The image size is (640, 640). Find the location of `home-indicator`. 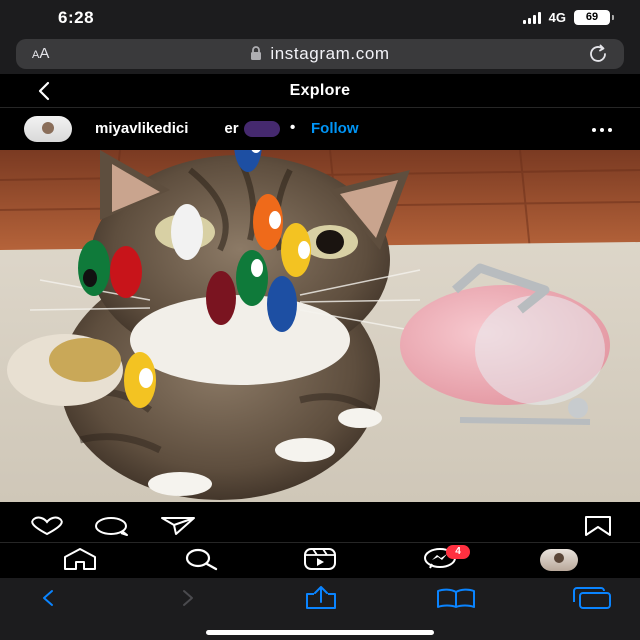

home-indicator is located at coordinates (320, 632).